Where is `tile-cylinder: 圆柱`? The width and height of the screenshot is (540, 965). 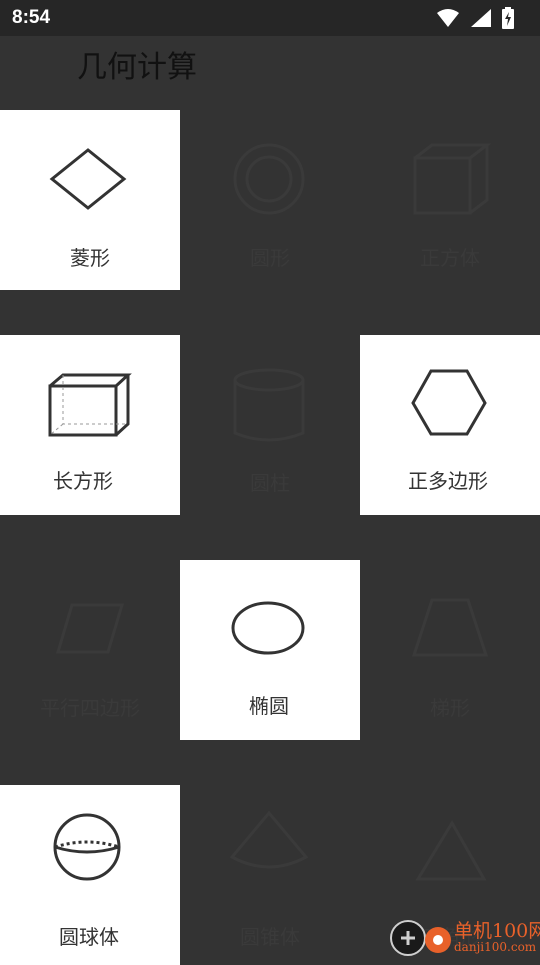 tile-cylinder: 圆柱 is located at coordinates (270, 425).